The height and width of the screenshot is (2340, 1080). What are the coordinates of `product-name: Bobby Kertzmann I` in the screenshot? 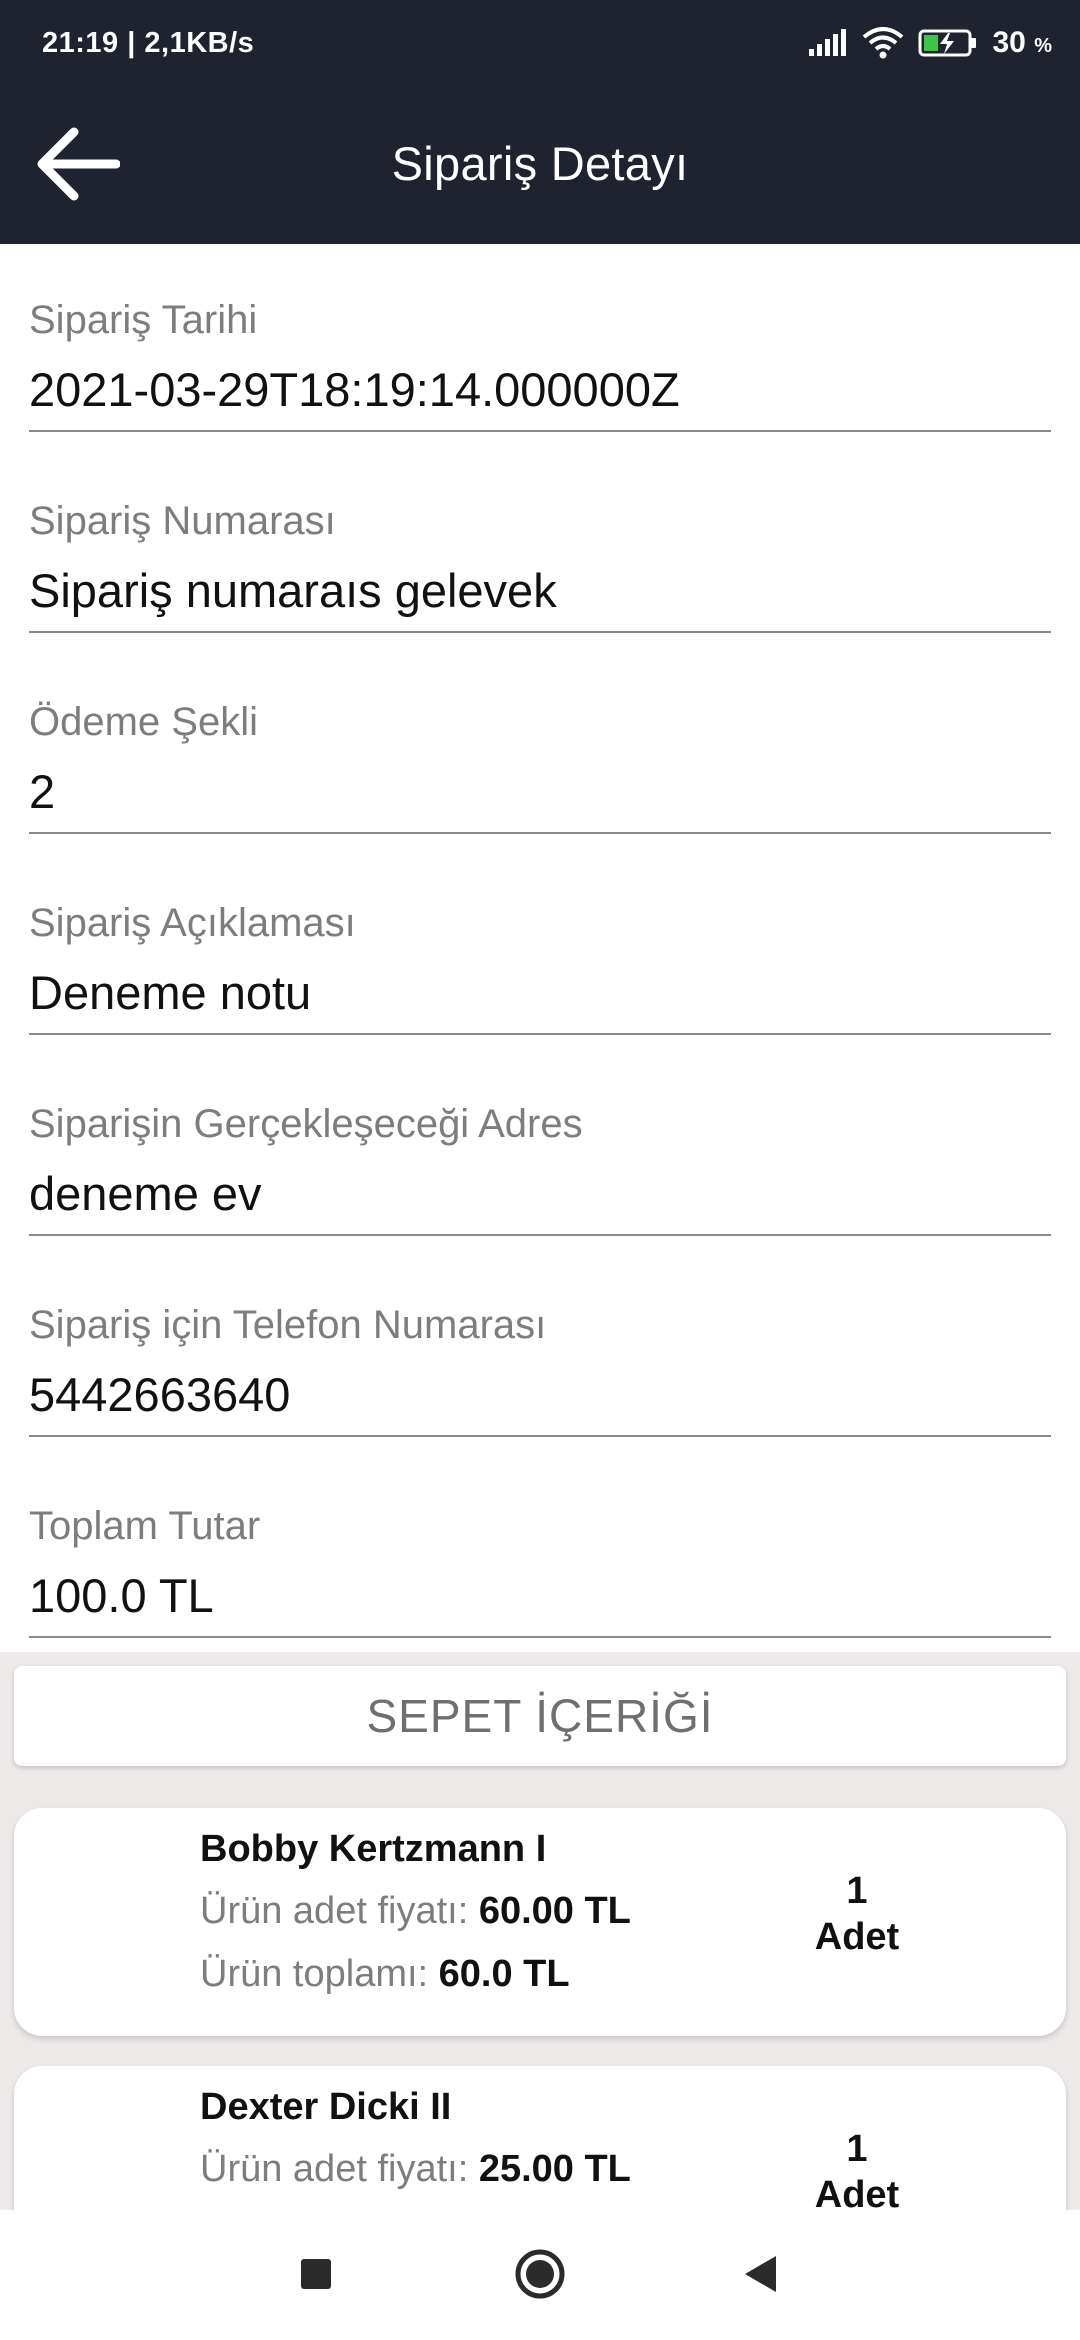 It's located at (373, 1849).